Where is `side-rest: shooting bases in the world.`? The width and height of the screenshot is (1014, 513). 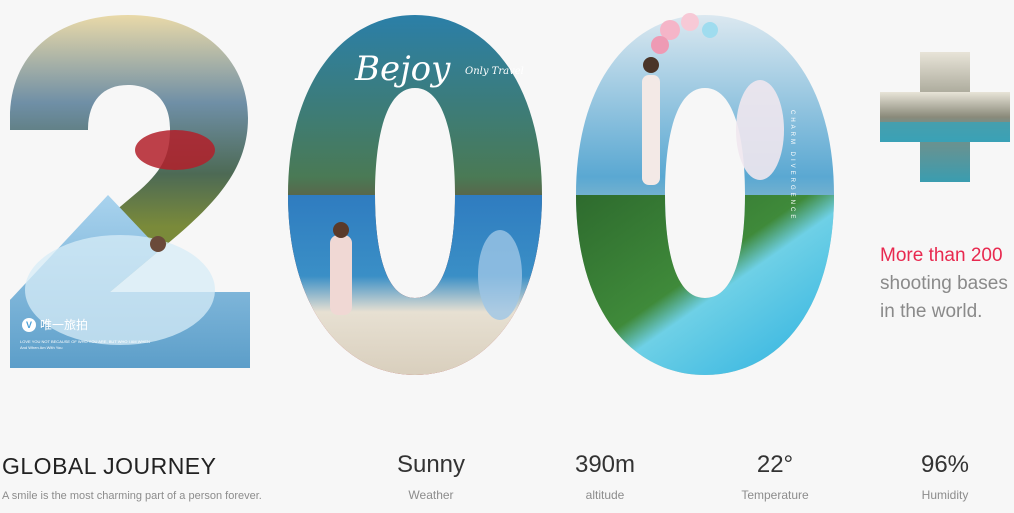 side-rest: shooting bases in the world. is located at coordinates (944, 297).